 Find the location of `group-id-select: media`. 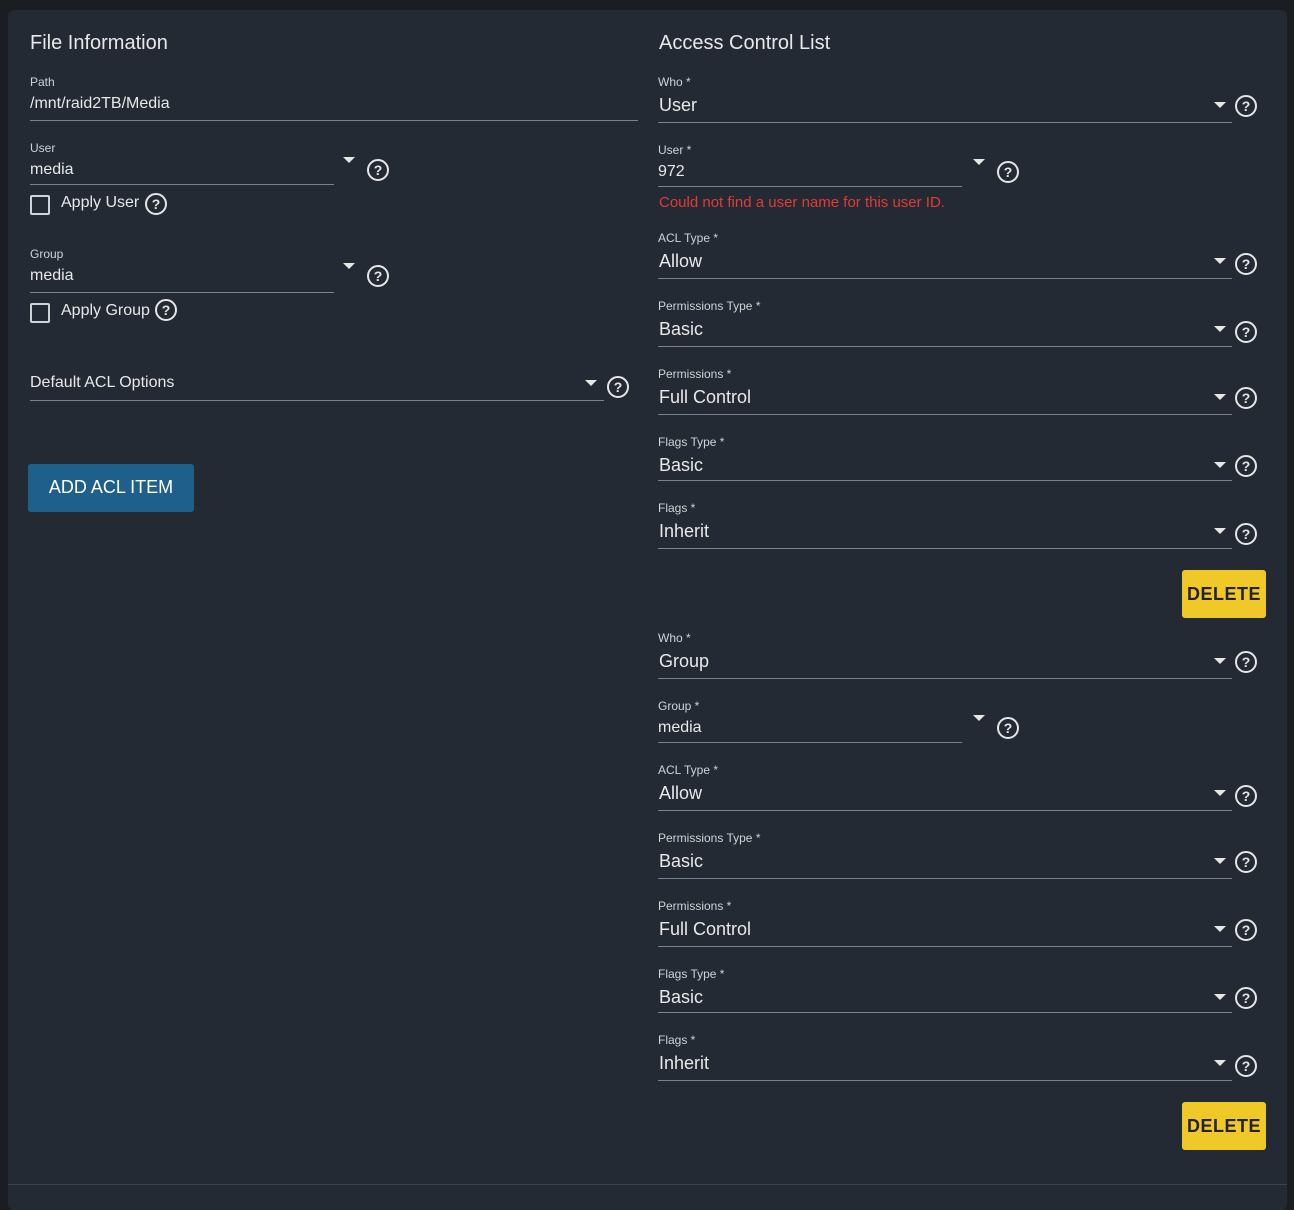

group-id-select: media is located at coordinates (680, 728).